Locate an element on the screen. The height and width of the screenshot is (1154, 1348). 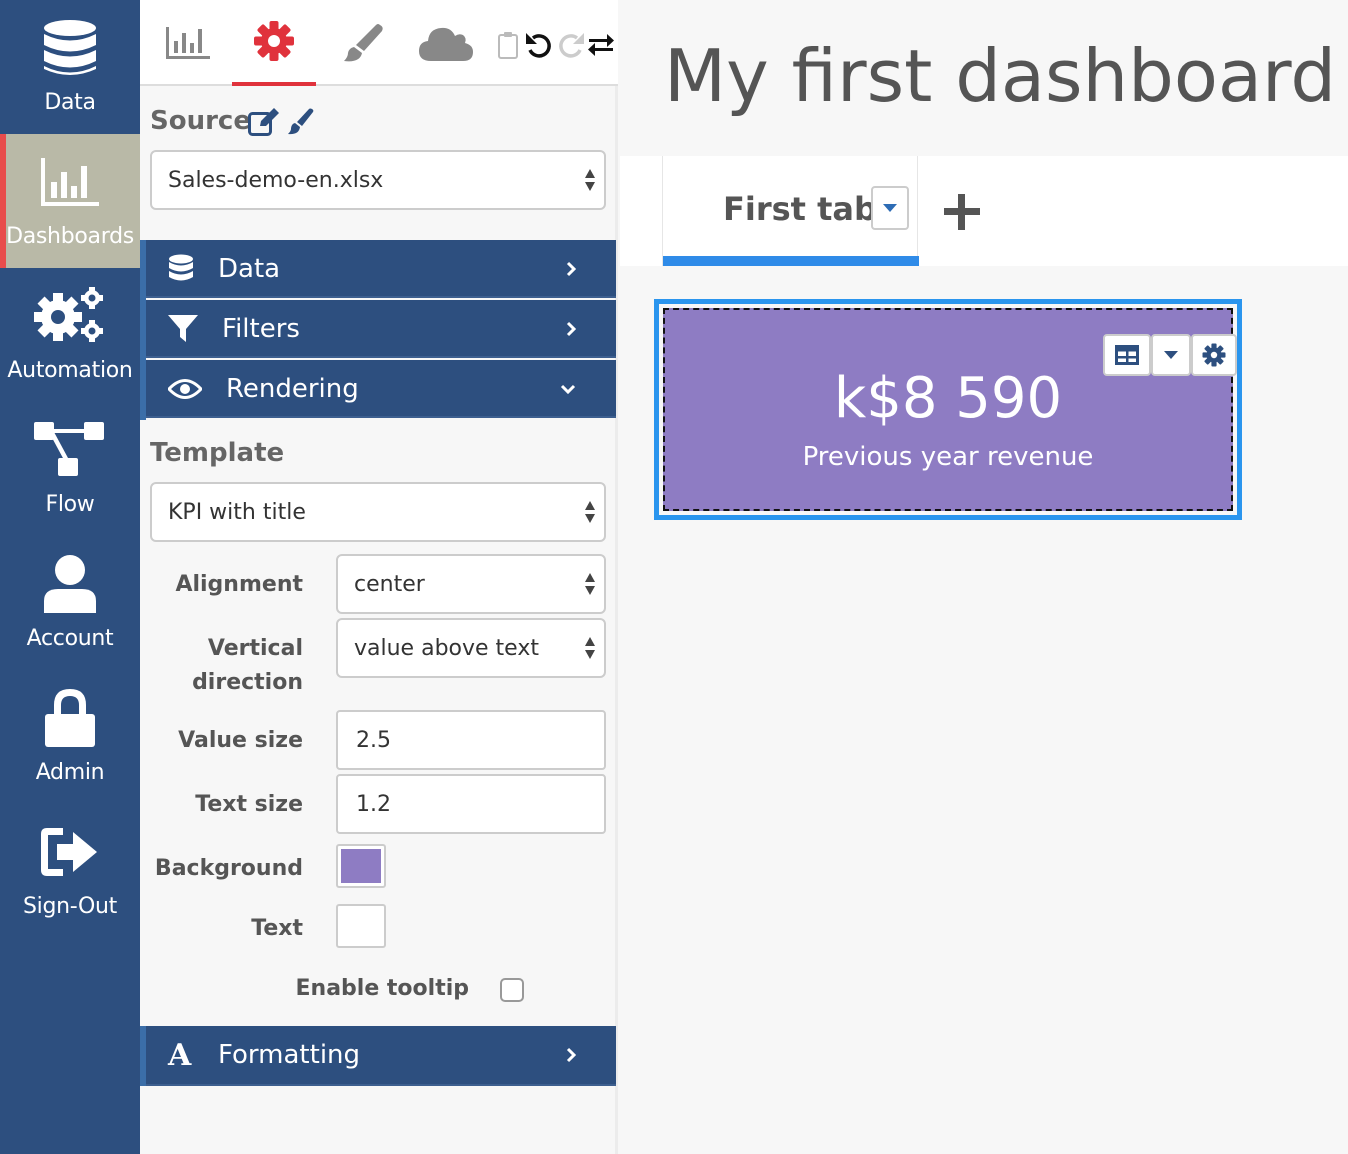
kpi-text: Previous year revenue is located at coordinates (948, 457).